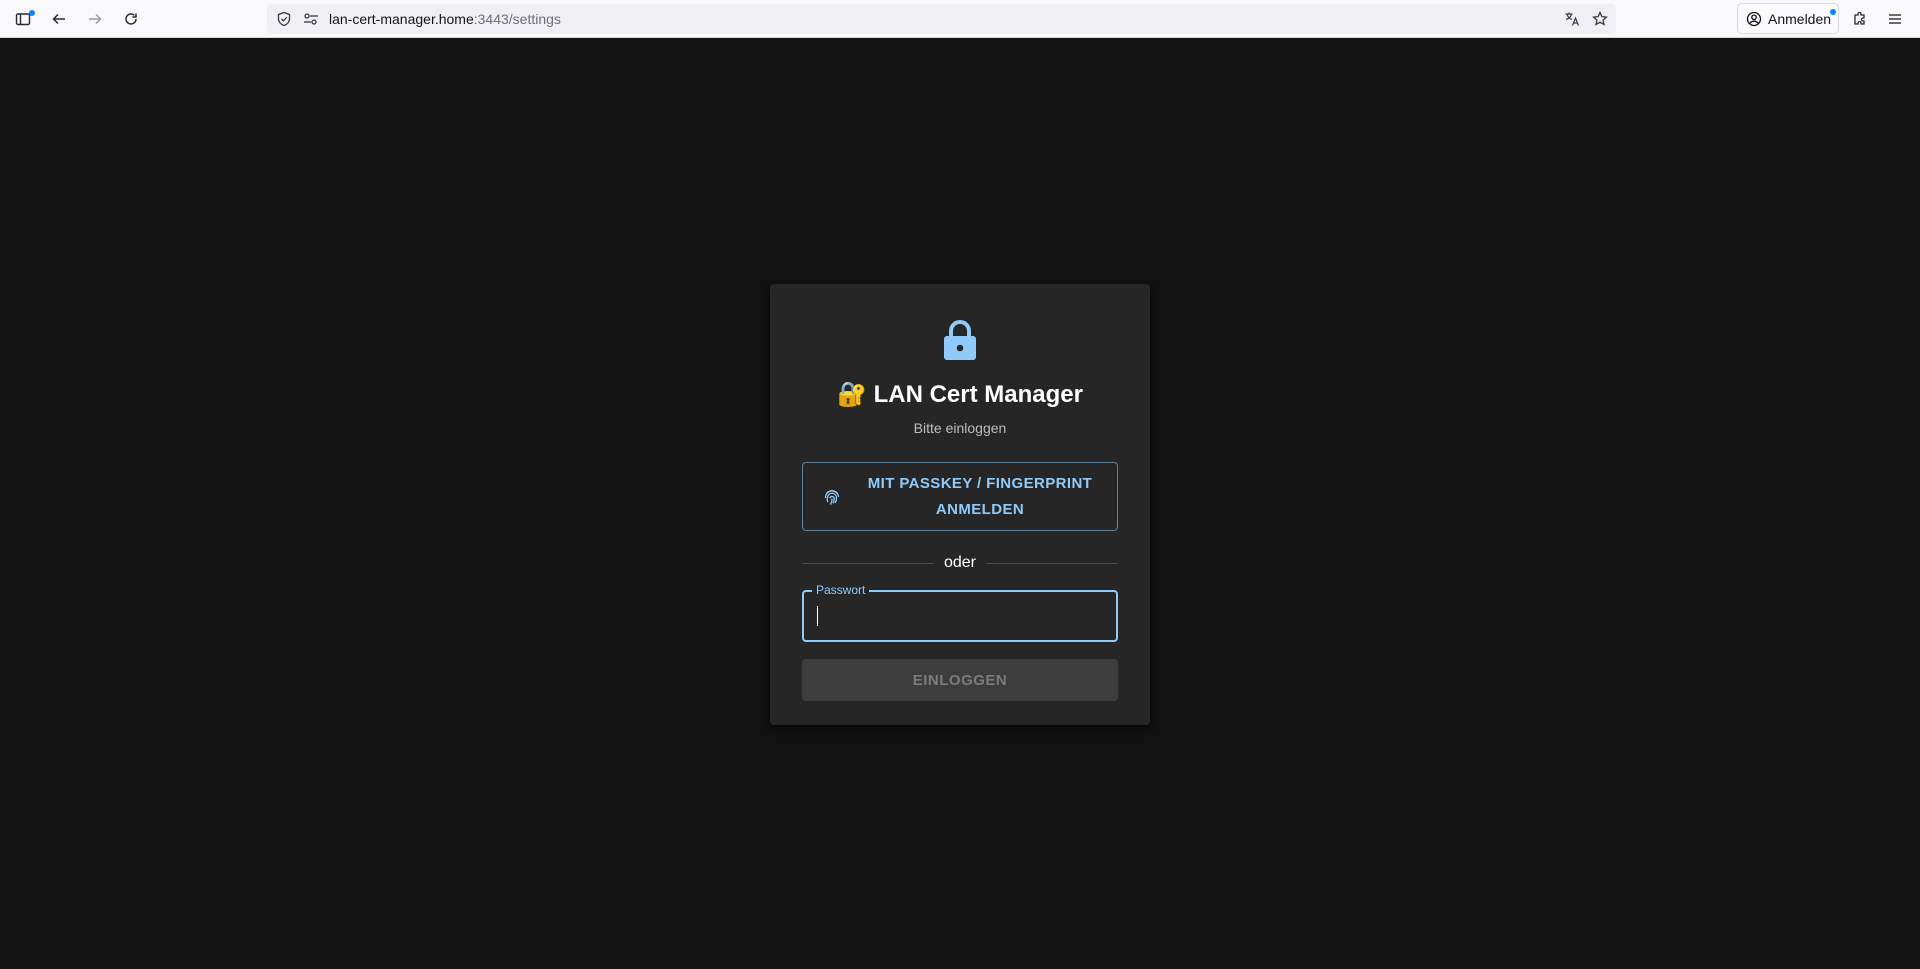  What do you see at coordinates (311, 19) in the screenshot?
I see `permissions-icon` at bounding box center [311, 19].